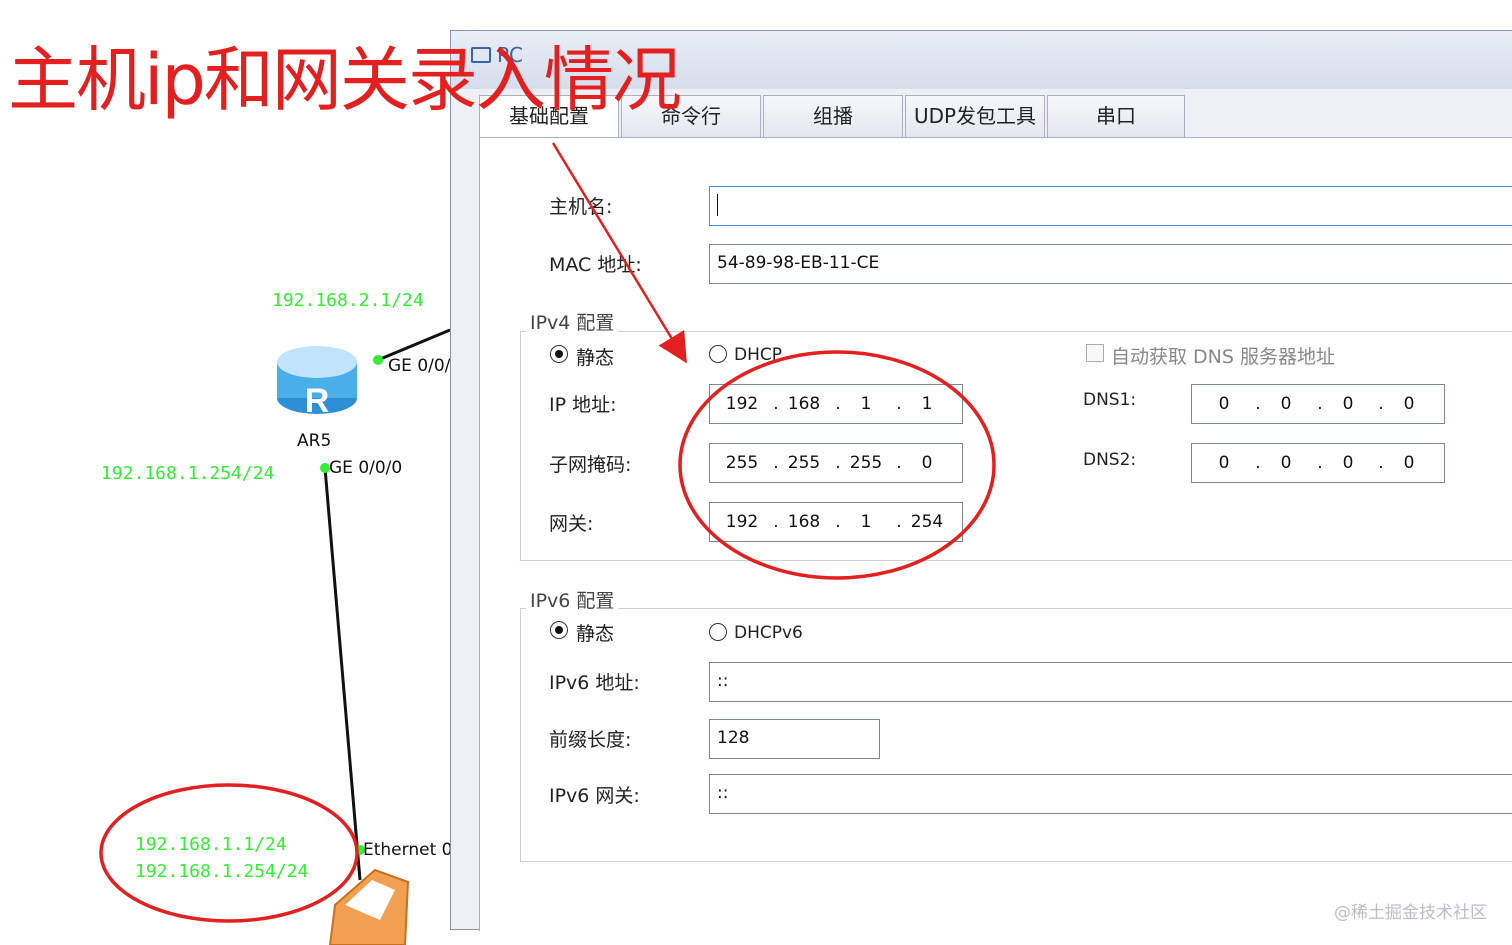 This screenshot has width=1512, height=945. I want to click on ip-address-input: 192. 168. 1. 1, so click(836, 404).